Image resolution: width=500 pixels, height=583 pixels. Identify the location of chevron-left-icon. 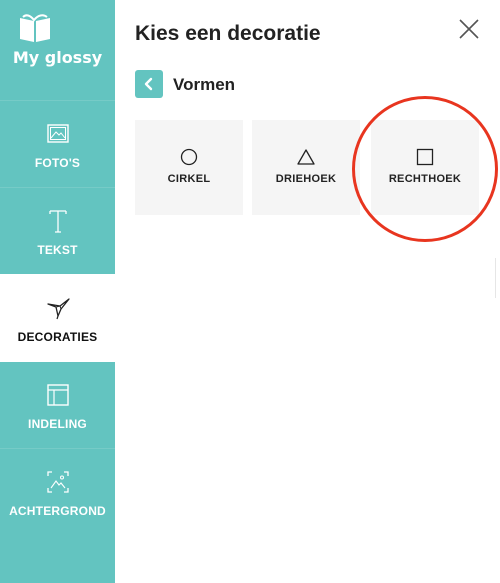
(148, 84).